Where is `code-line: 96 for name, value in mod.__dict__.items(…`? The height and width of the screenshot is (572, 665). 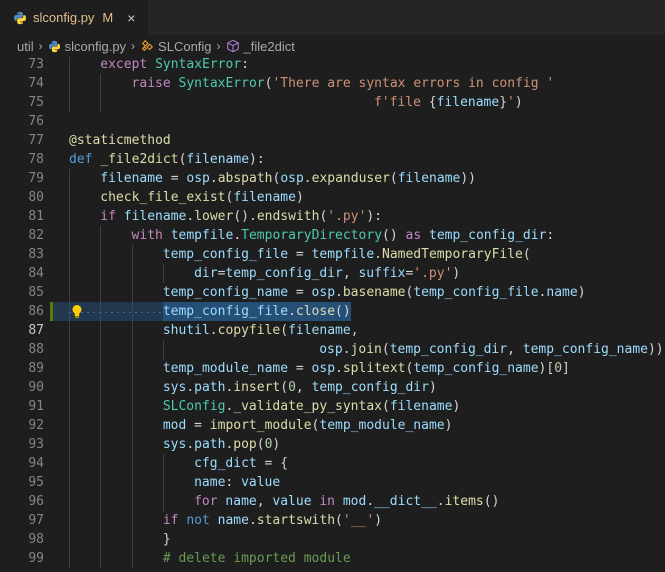
code-line: 96 for name, value in mod.__dict__.items(… is located at coordinates (332, 501).